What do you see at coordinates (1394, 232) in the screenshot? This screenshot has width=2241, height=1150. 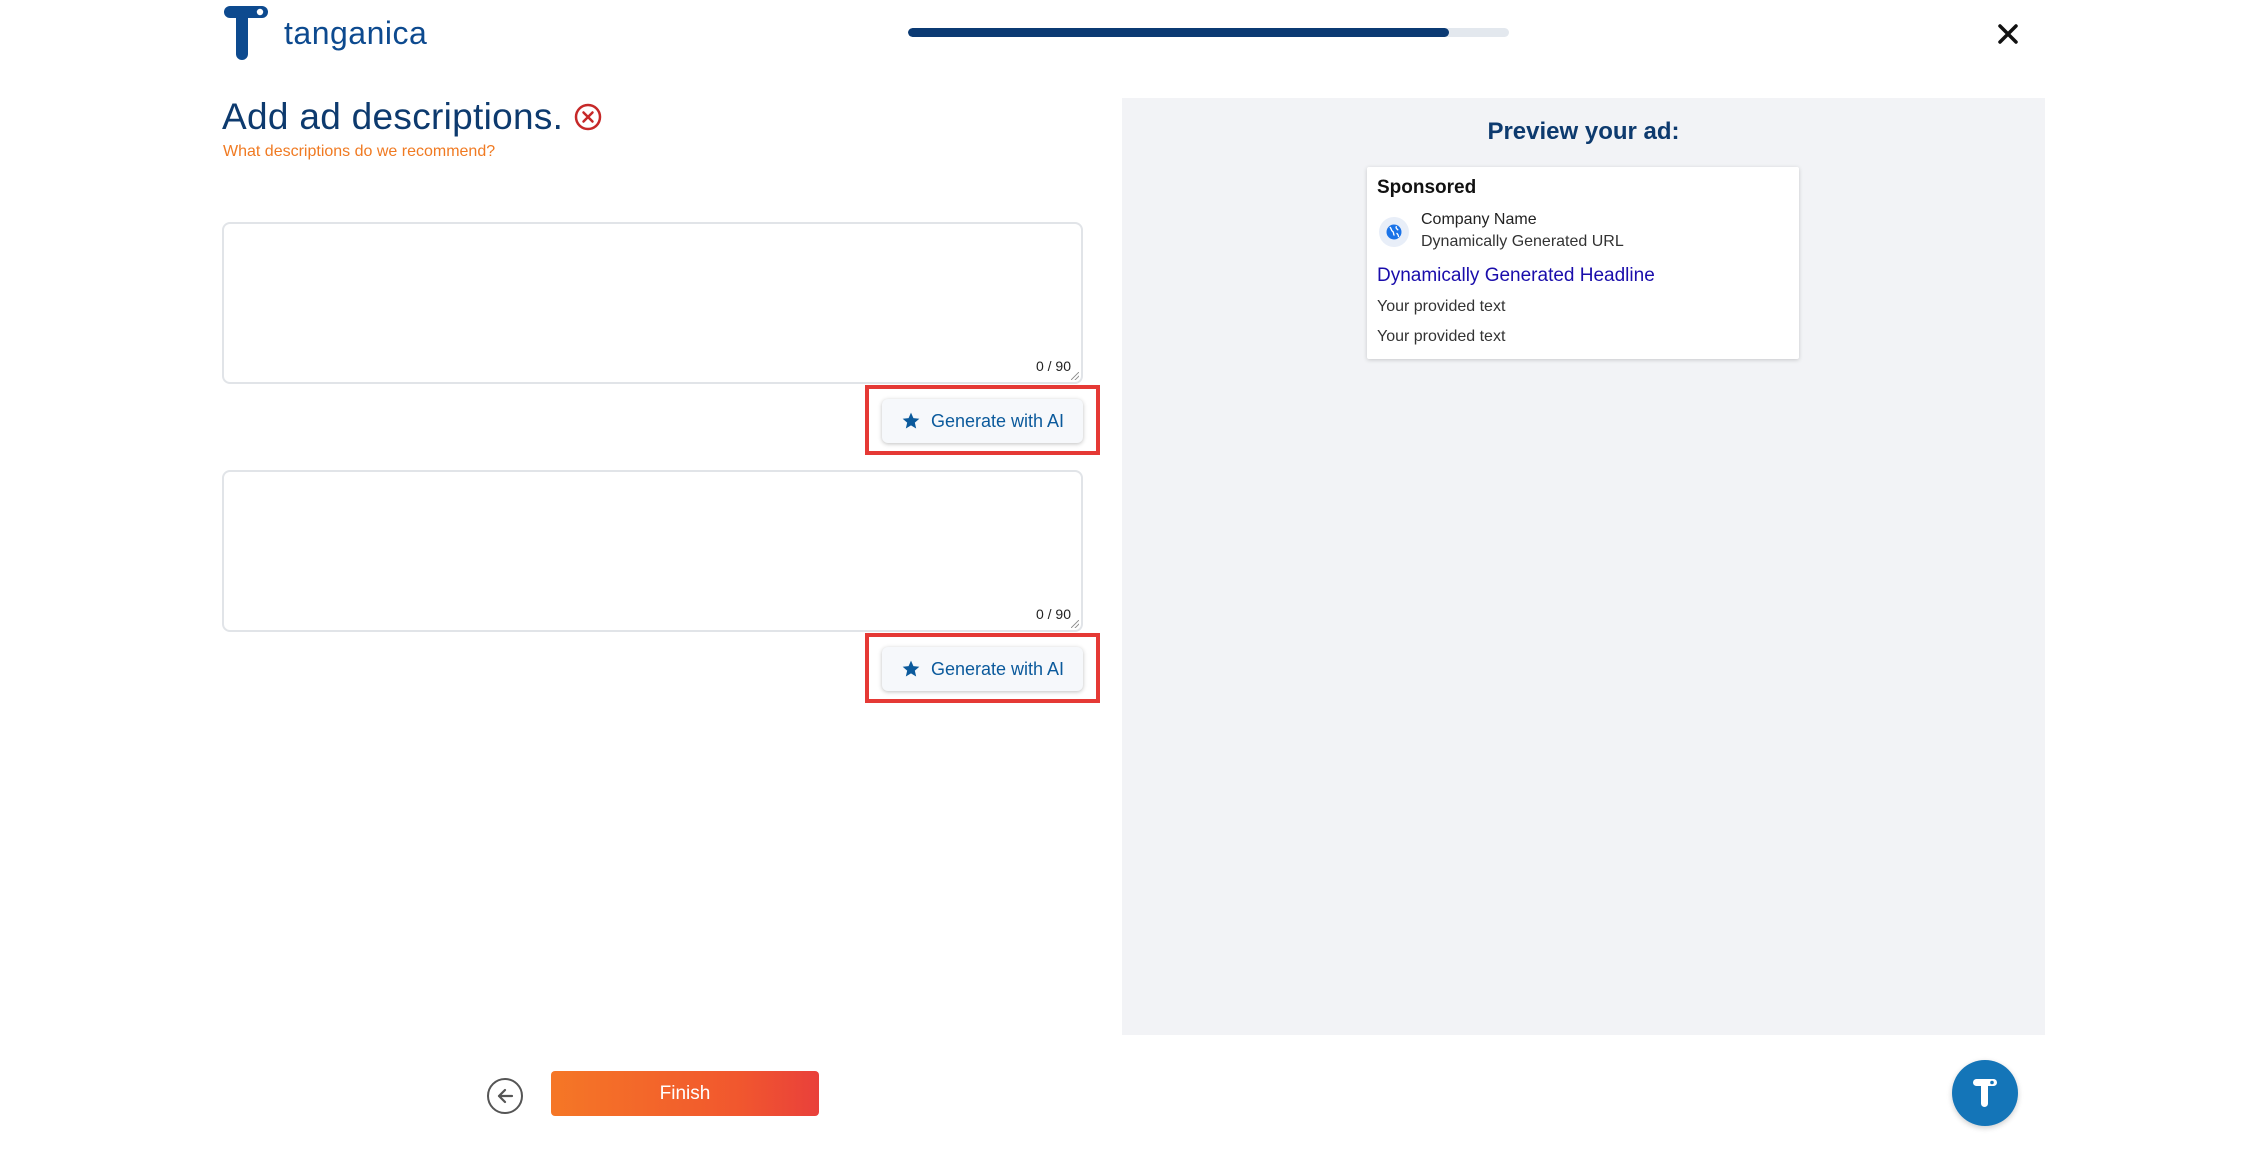 I see `globe-icon` at bounding box center [1394, 232].